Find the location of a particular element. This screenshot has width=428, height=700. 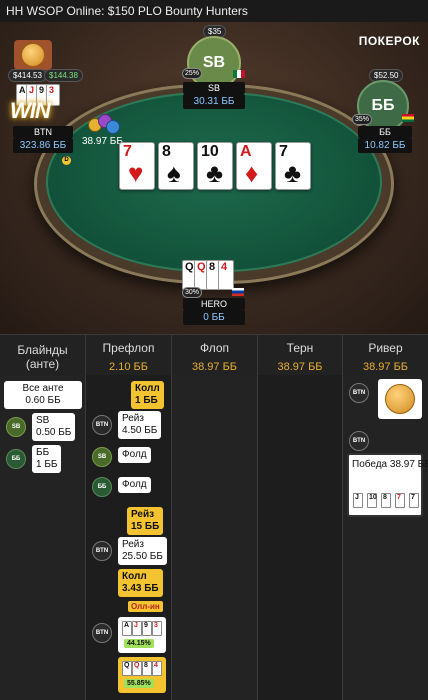

call-action: Колл 3.43 ББ is located at coordinates (140, 583).